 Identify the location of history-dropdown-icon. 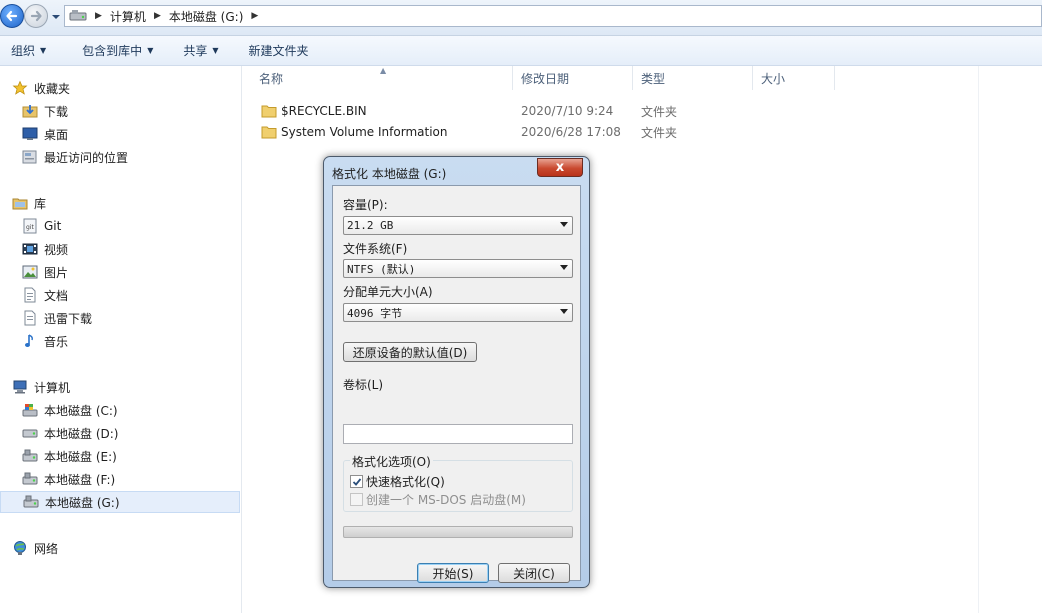
(56, 17).